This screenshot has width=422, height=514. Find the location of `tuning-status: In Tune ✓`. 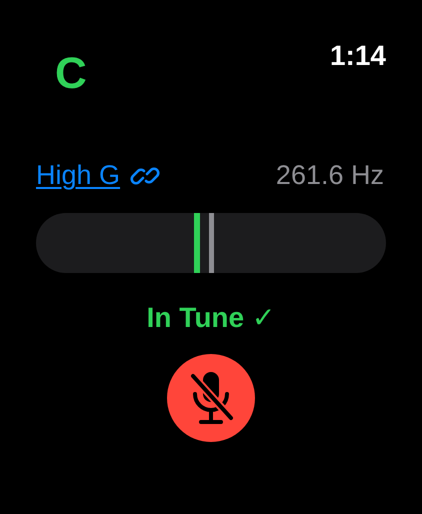

tuning-status: In Tune ✓ is located at coordinates (211, 317).